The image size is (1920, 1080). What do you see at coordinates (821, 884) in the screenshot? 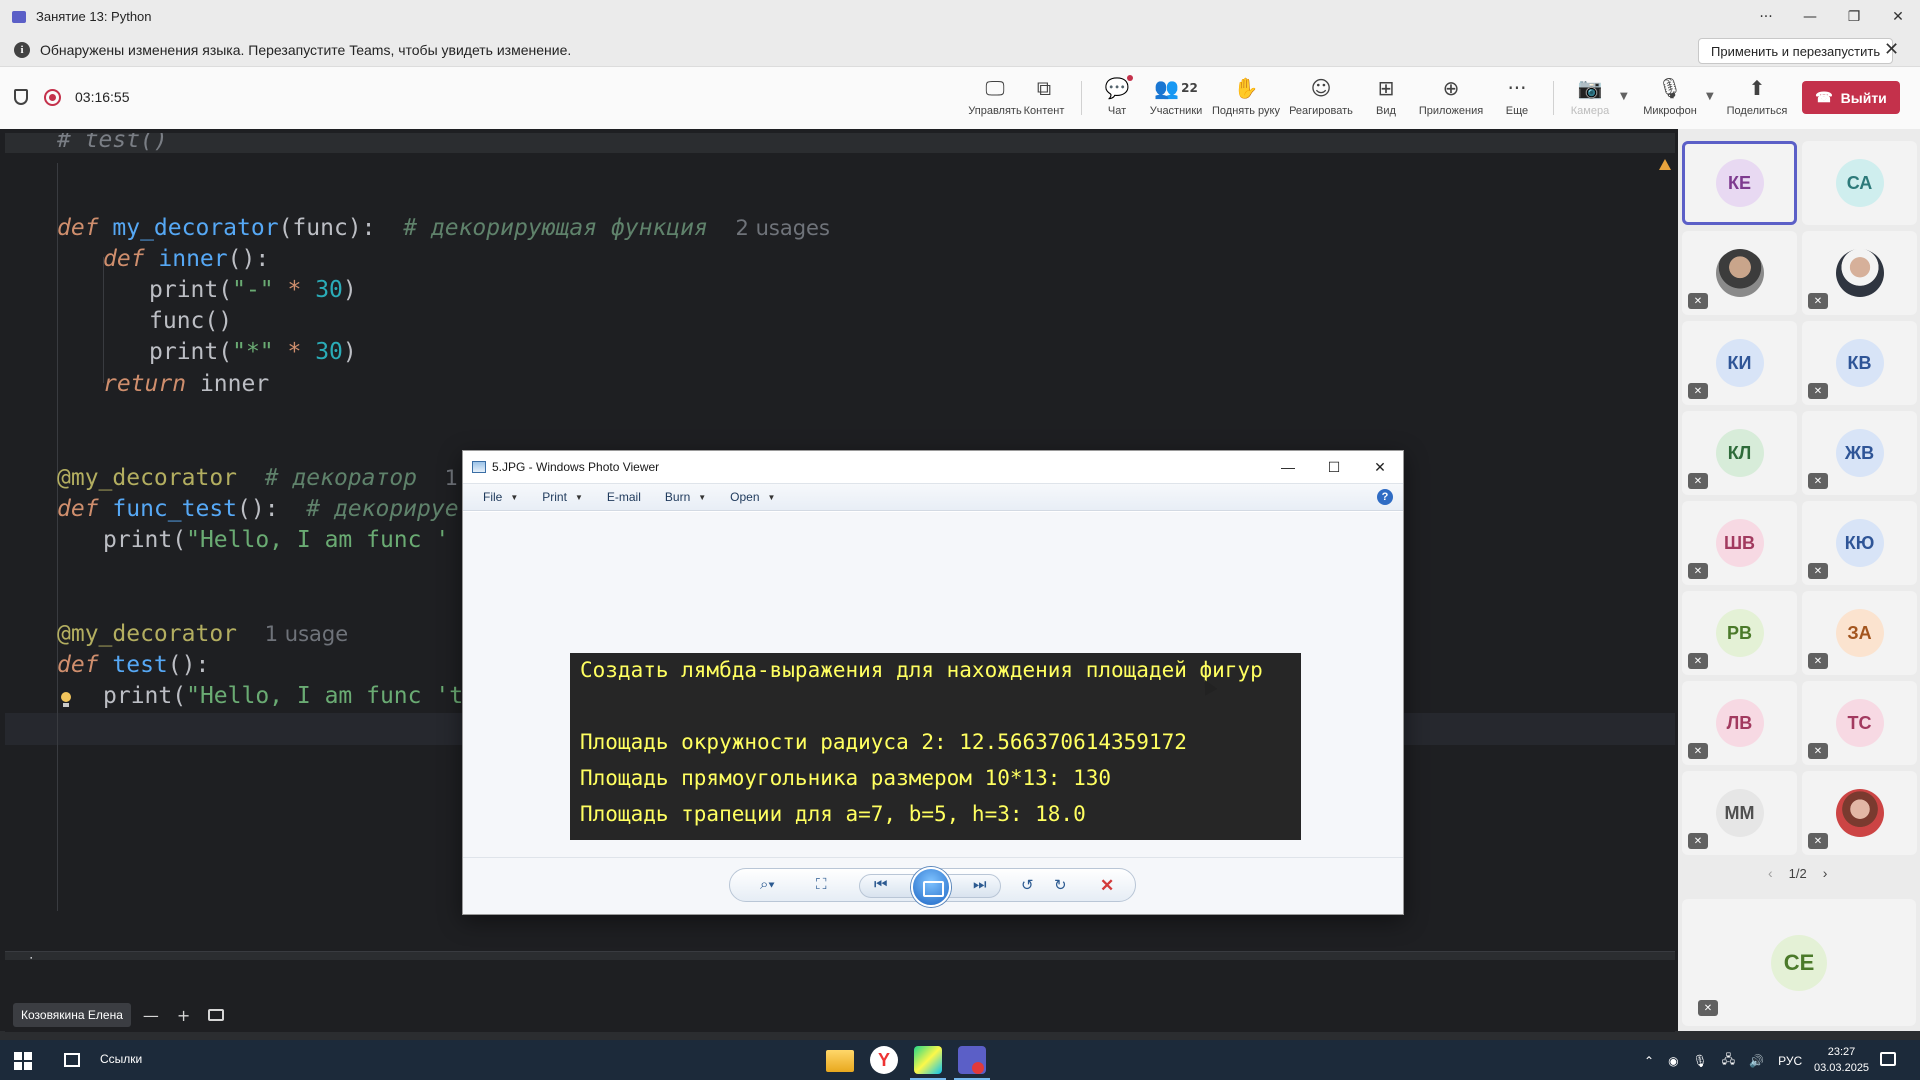
I see `actual-size-icon: ⛶` at bounding box center [821, 884].